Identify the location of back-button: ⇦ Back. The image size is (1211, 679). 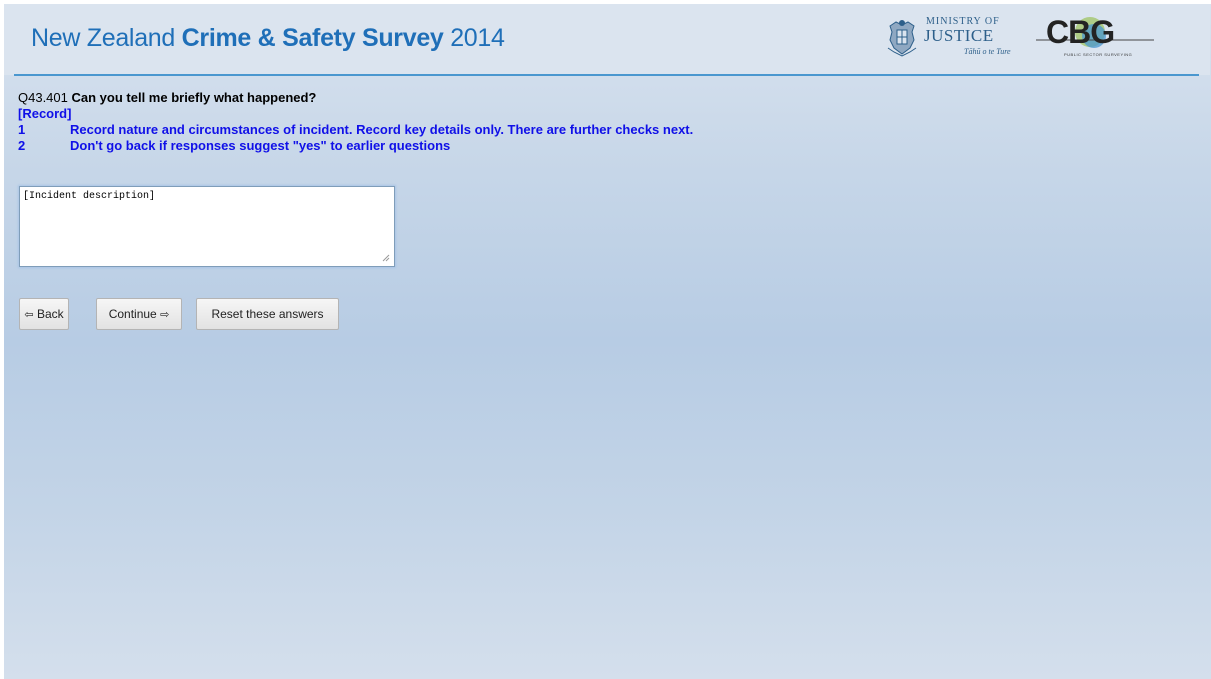
(44, 314).